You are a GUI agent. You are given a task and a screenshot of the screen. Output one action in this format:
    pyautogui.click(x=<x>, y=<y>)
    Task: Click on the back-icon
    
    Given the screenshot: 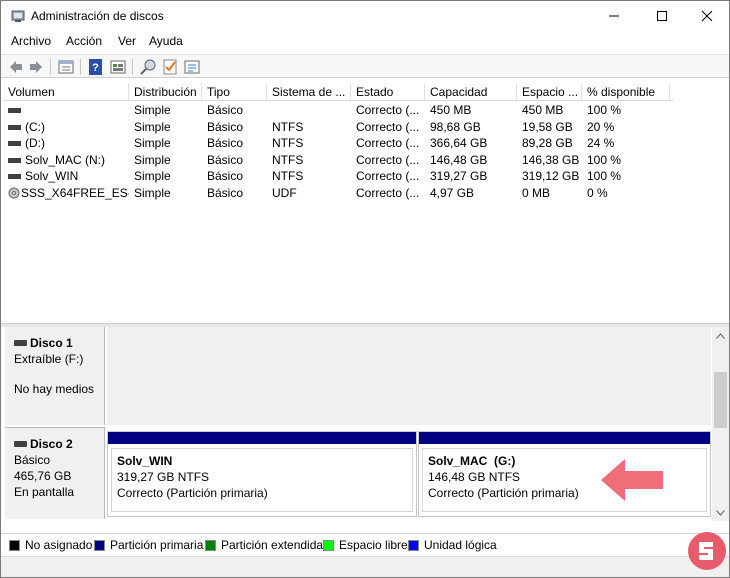 What is the action you would take?
    pyautogui.click(x=16, y=67)
    